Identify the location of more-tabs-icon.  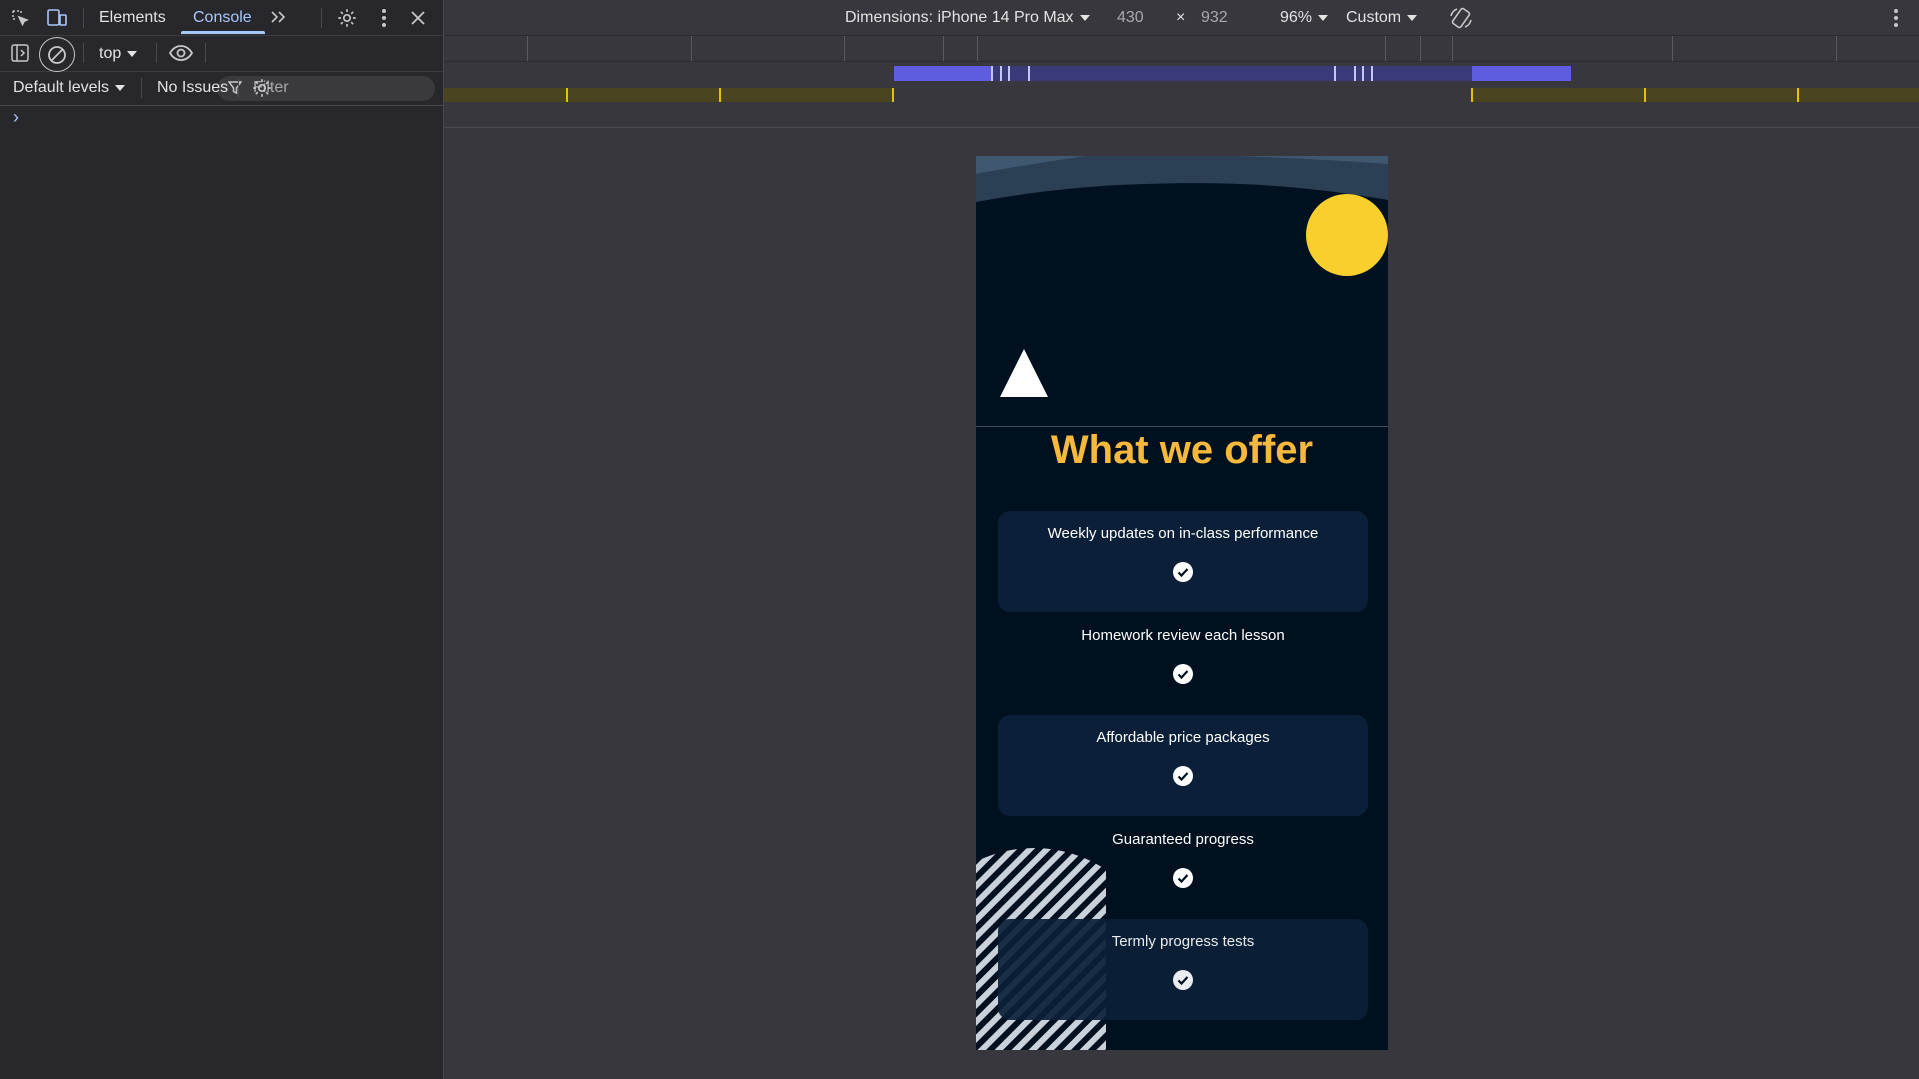
(278, 17).